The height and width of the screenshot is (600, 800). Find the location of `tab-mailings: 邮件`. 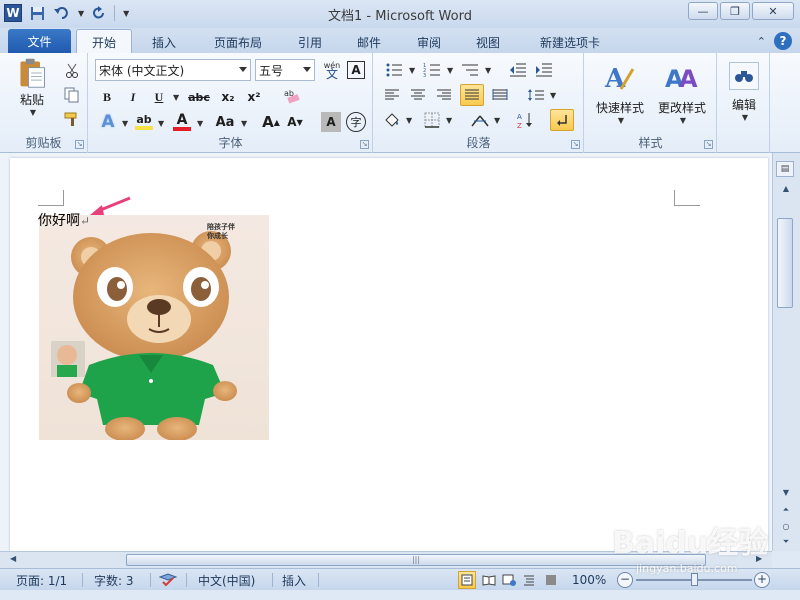

tab-mailings: 邮件 is located at coordinates (369, 42).